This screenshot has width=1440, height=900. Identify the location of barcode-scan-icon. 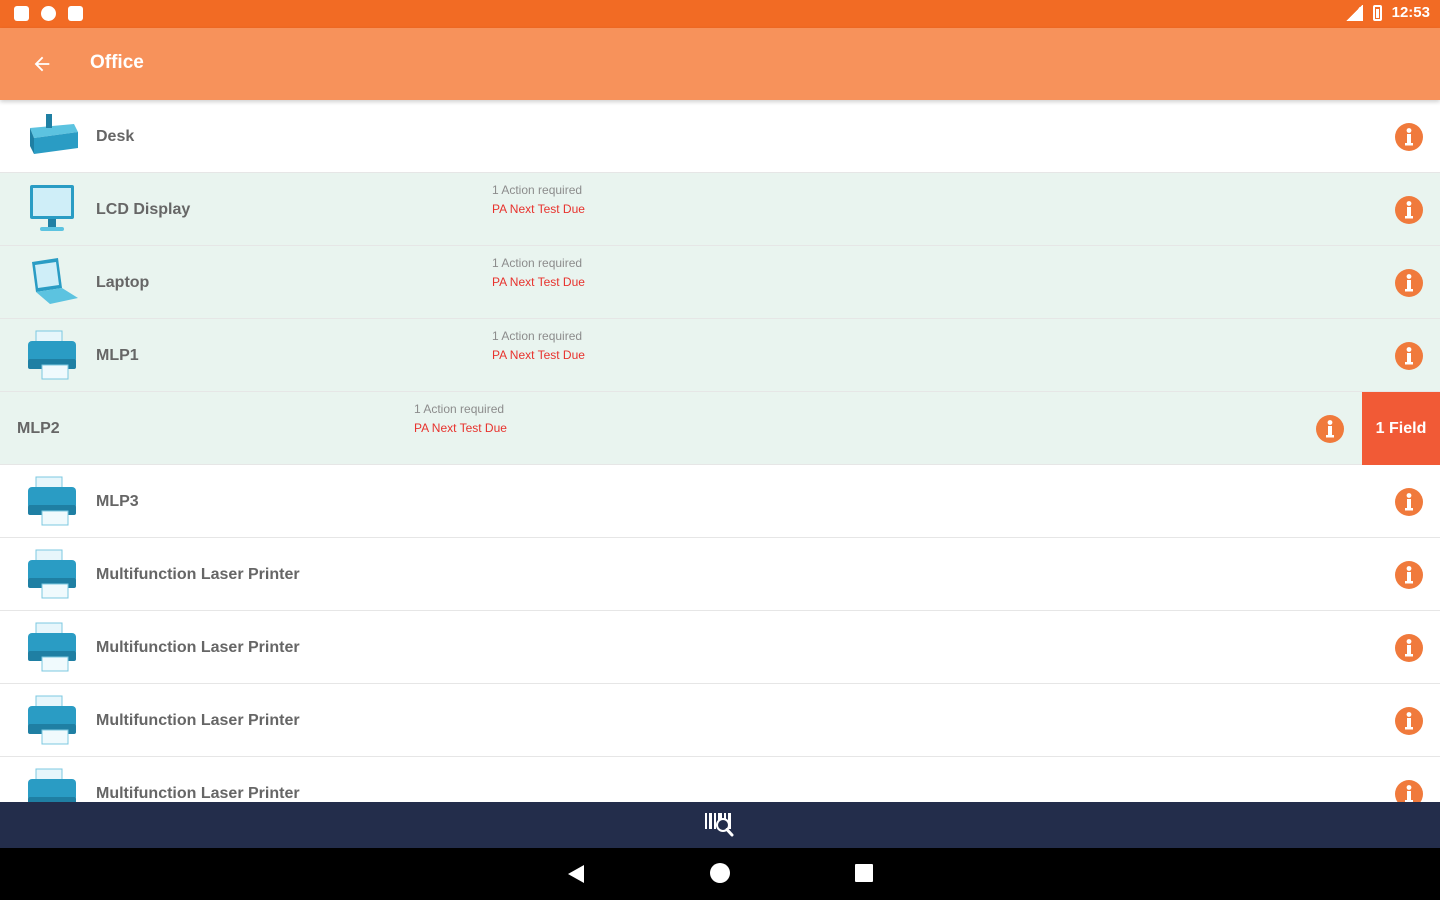
(719, 825).